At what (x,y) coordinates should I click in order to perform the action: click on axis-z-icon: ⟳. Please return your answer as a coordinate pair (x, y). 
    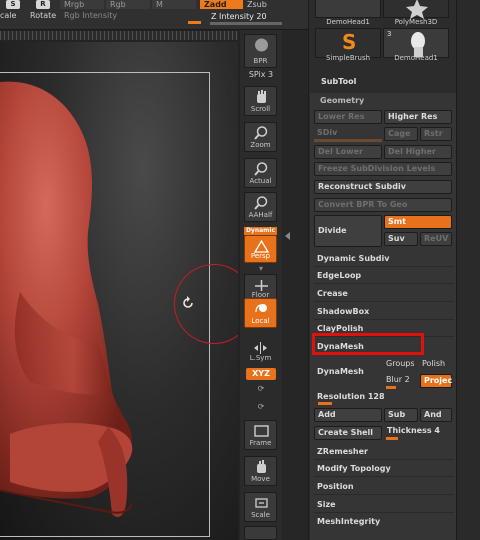
    Looking at the image, I should click on (261, 406).